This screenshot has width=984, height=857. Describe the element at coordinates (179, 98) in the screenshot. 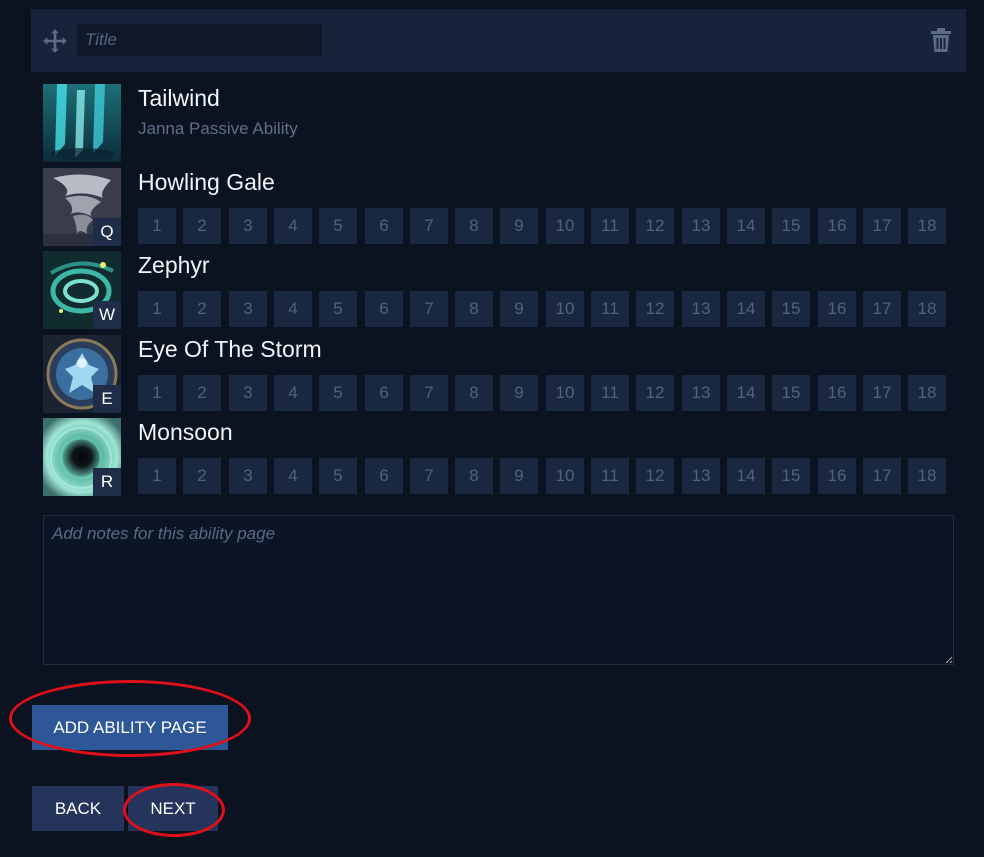

I see `ability-name: Tailwind` at that location.